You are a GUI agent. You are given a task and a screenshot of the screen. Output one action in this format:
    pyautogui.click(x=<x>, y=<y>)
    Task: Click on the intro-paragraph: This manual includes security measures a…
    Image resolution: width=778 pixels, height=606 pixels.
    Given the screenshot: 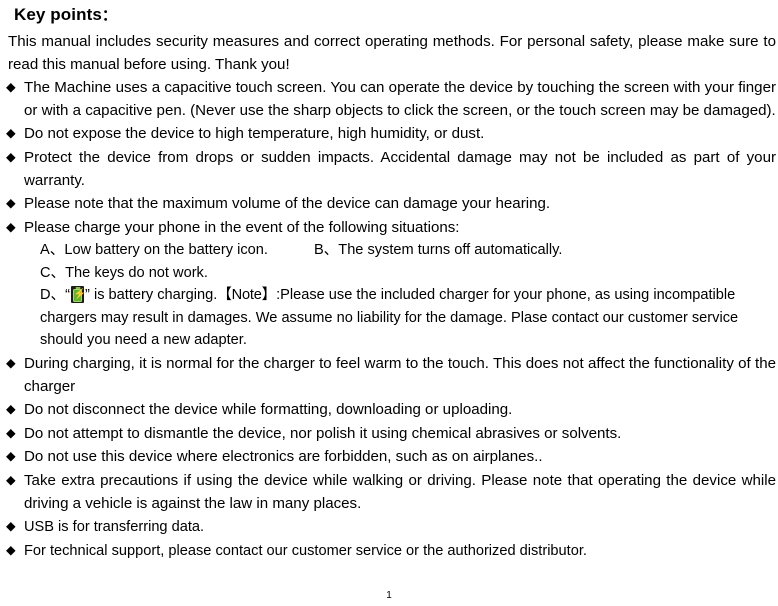 What is the action you would take?
    pyautogui.click(x=392, y=53)
    